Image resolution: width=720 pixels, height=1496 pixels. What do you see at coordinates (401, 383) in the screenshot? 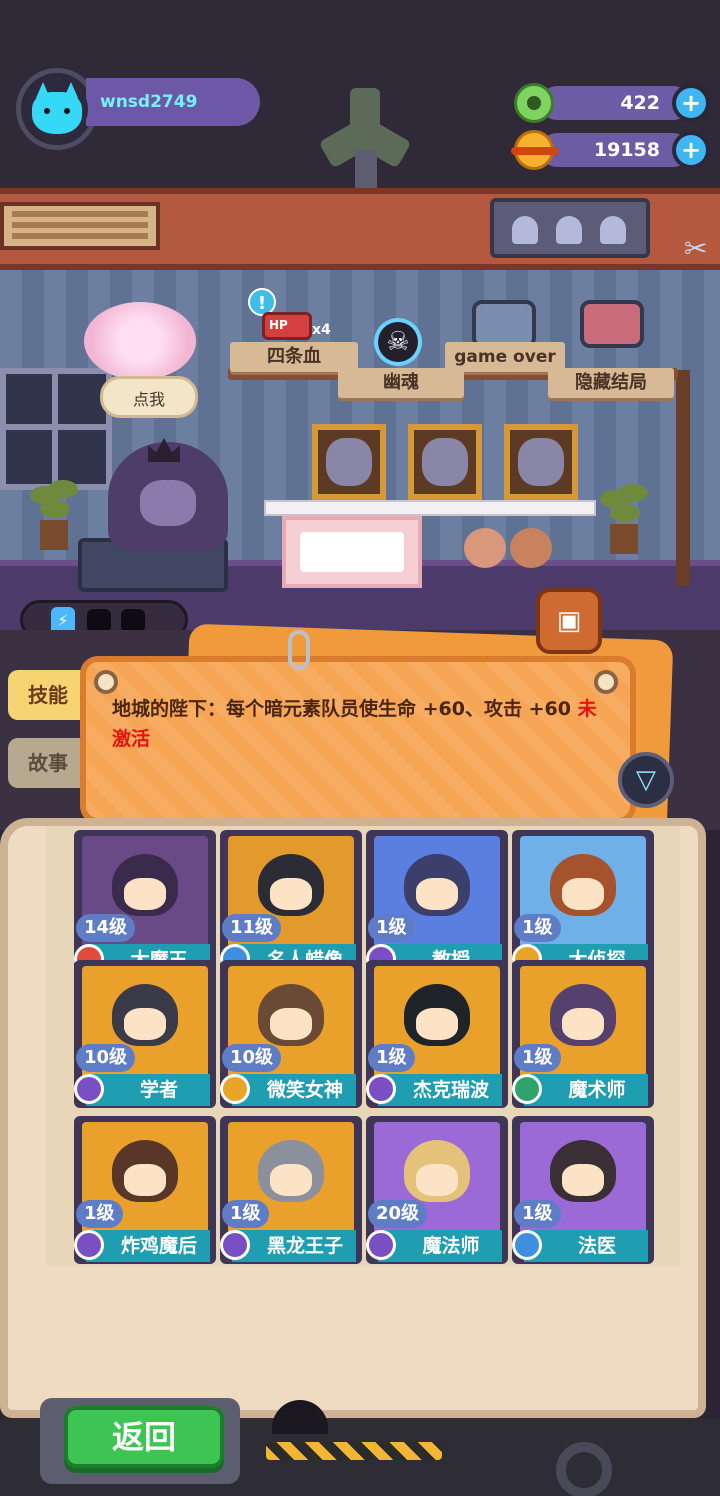
I see `shelf-tag-ghost: 幽魂` at bounding box center [401, 383].